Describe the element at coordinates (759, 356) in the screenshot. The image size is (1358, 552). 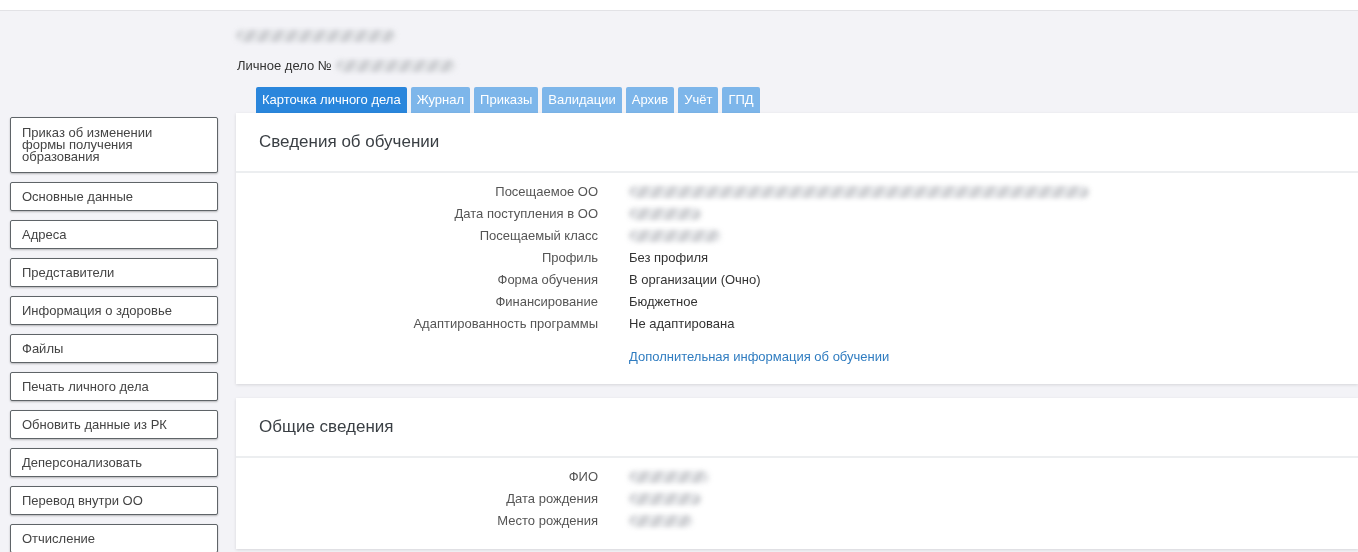
I see `more-info-link: Дополнительная информация об обучении` at that location.